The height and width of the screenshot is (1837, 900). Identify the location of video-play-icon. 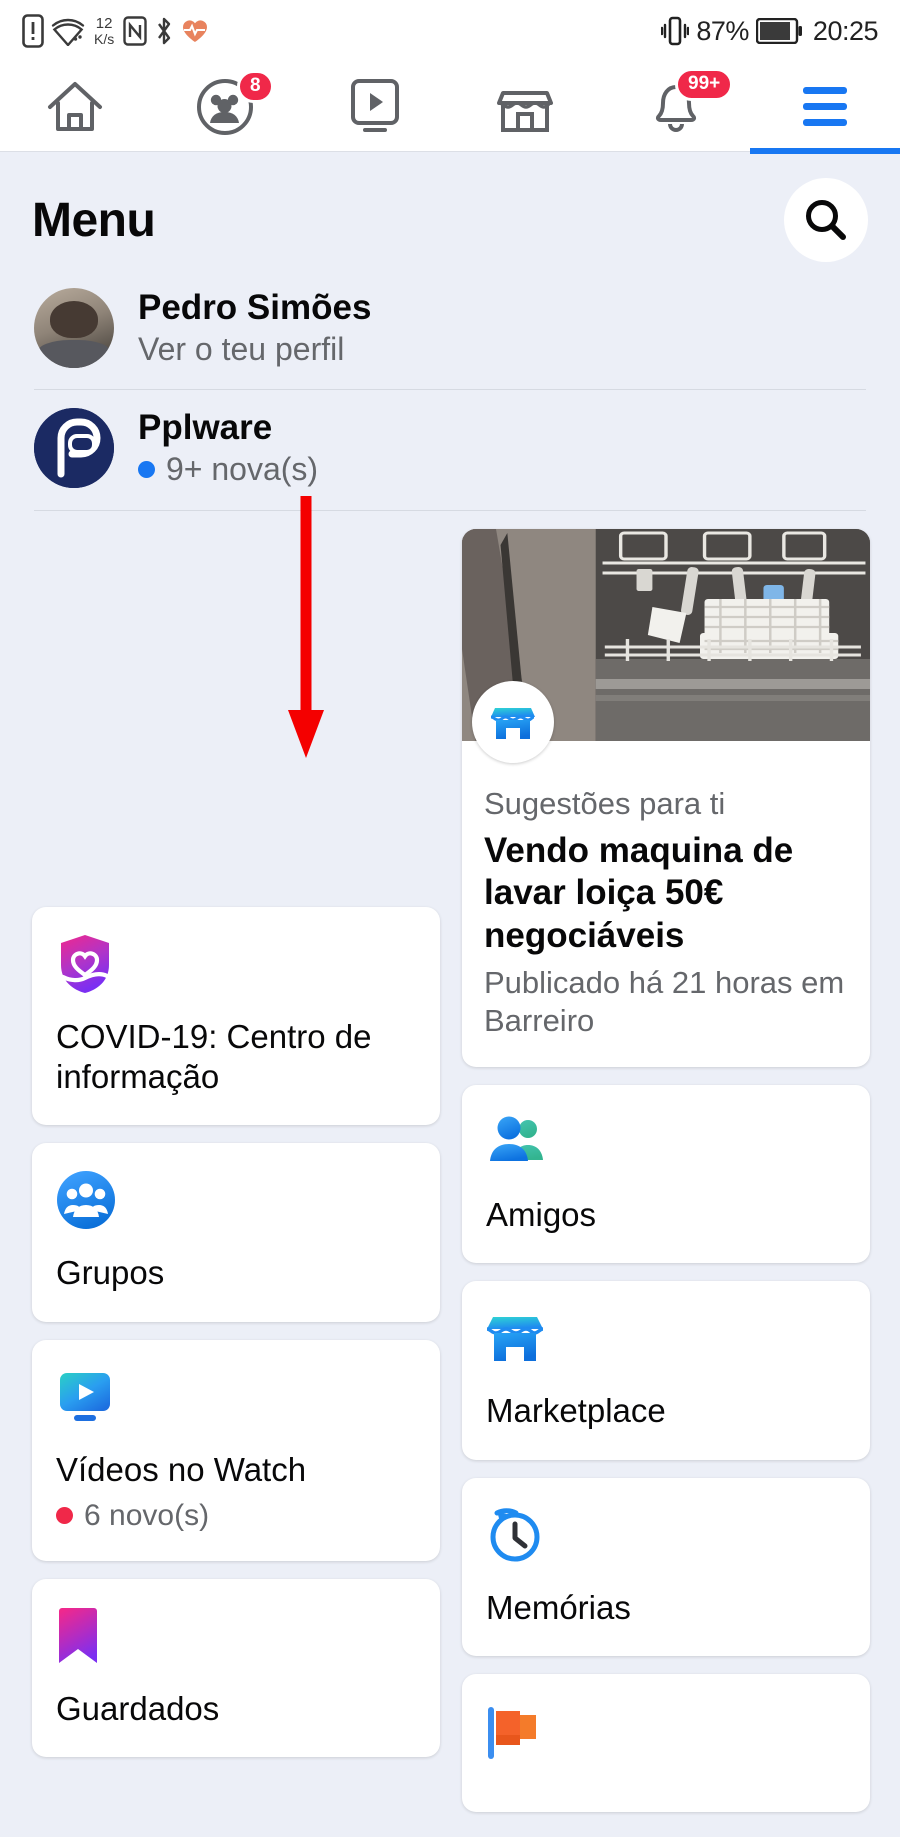
(375, 105).